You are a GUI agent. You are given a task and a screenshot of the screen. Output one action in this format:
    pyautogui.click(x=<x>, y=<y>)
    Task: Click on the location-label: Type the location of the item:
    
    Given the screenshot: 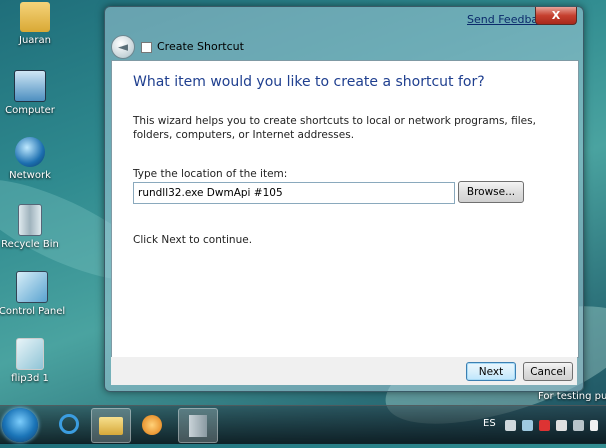 What is the action you would take?
    pyautogui.click(x=210, y=174)
    